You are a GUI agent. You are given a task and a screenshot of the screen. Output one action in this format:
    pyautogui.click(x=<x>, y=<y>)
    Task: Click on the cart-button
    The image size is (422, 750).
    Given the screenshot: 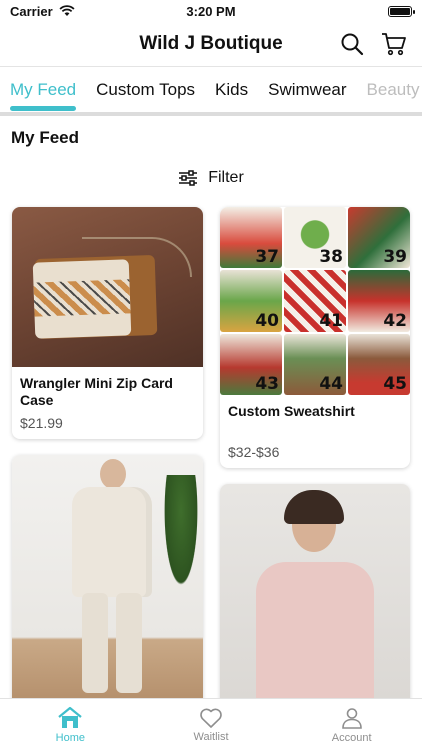 What is the action you would take?
    pyautogui.click(x=394, y=44)
    